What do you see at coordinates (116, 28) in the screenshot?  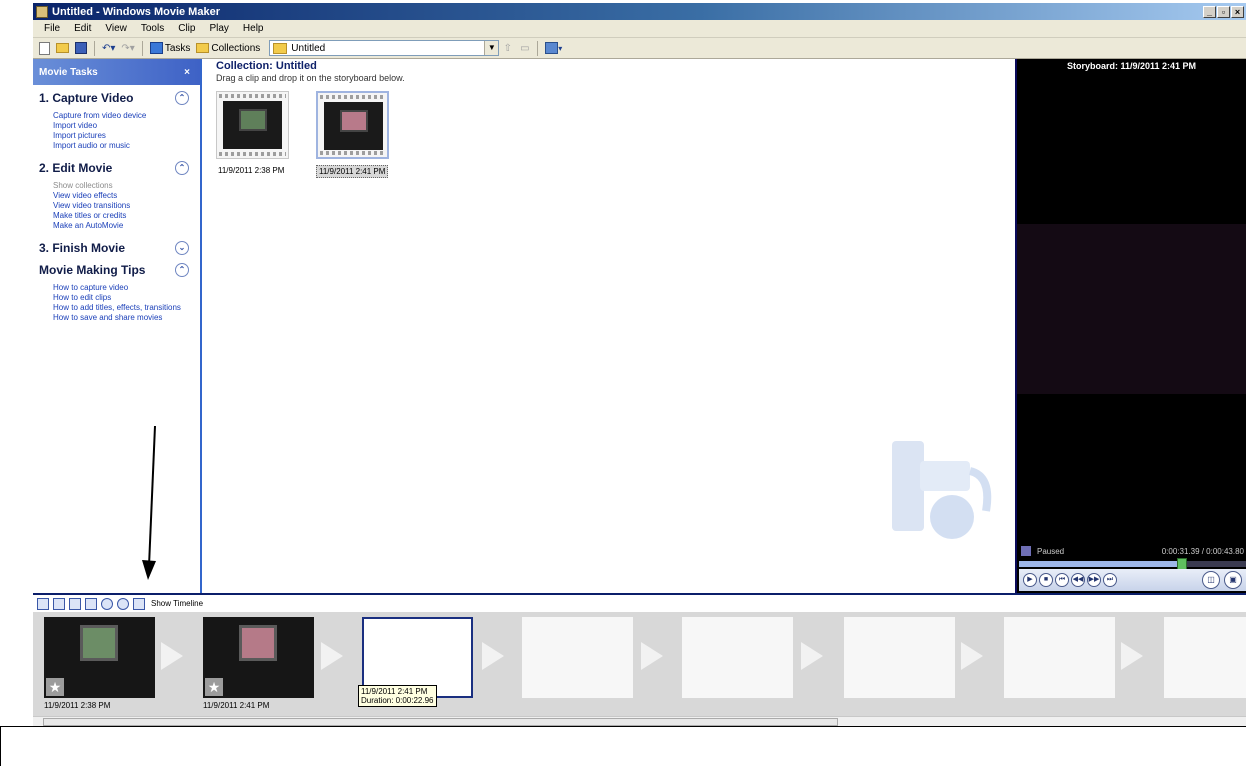 I see `menu-view: View` at bounding box center [116, 28].